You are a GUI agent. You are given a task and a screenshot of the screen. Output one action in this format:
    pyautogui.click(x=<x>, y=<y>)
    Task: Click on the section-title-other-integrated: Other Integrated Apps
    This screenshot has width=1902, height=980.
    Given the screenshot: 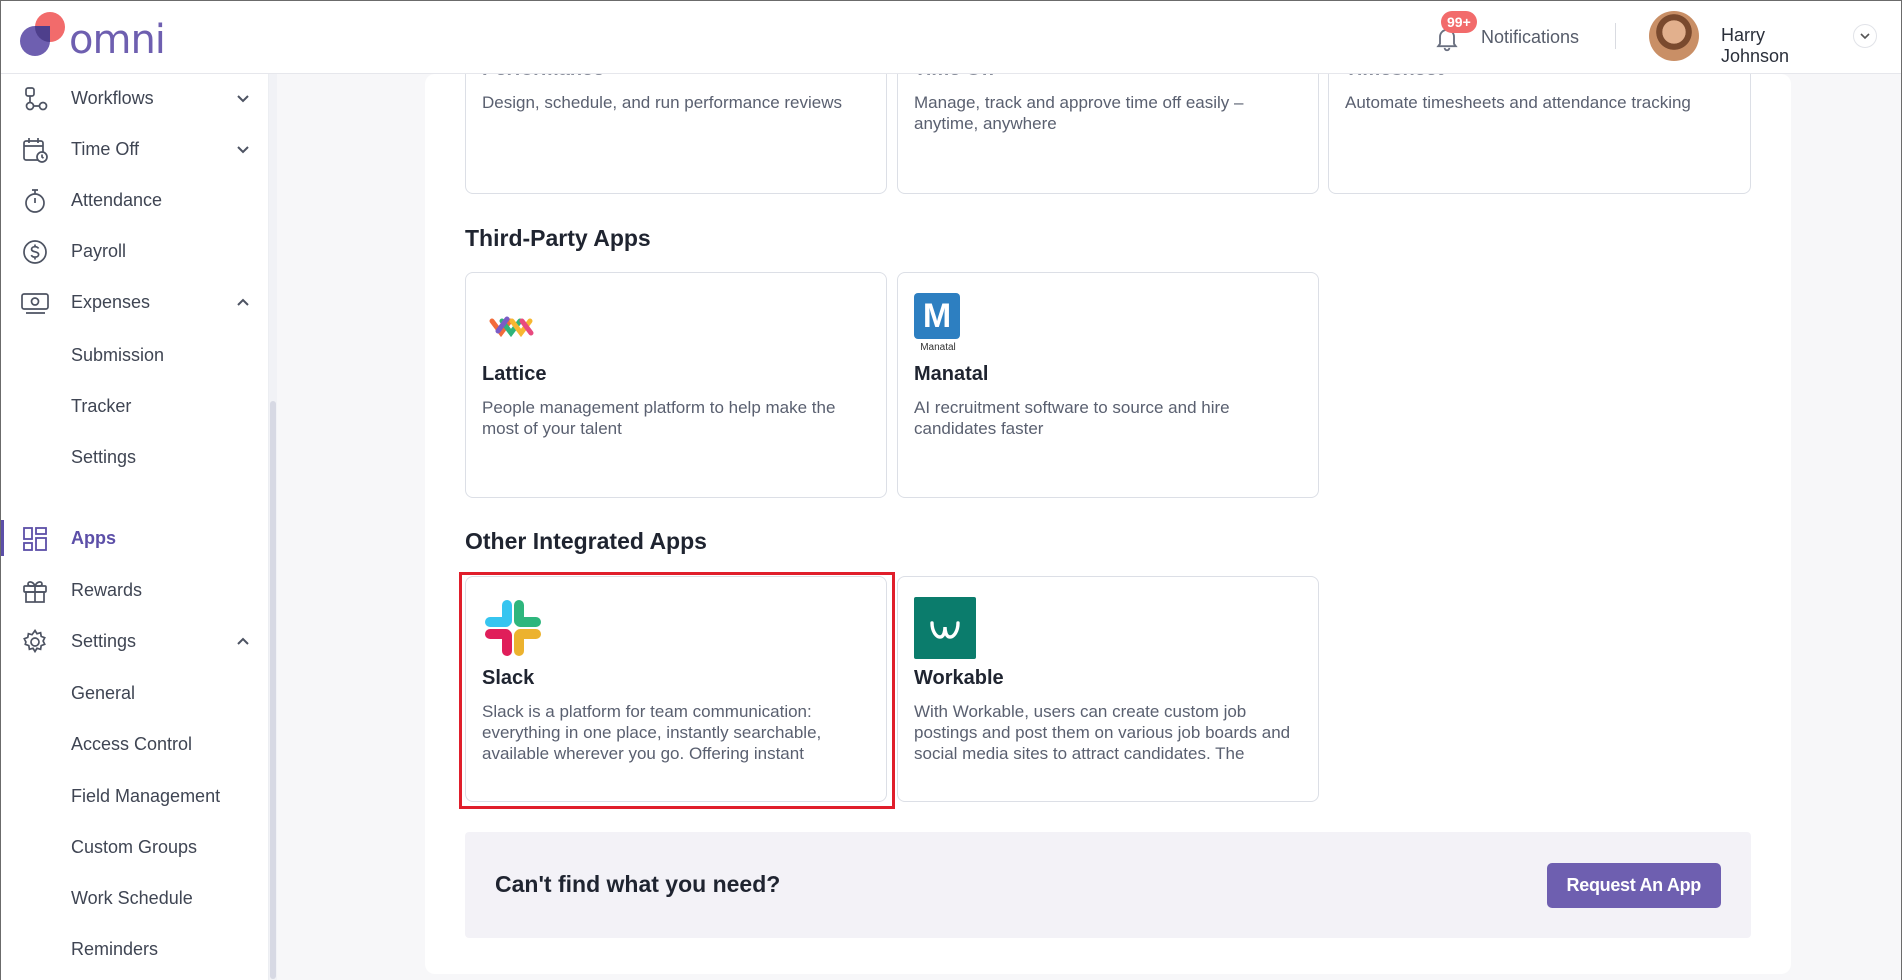 What is the action you would take?
    pyautogui.click(x=586, y=541)
    